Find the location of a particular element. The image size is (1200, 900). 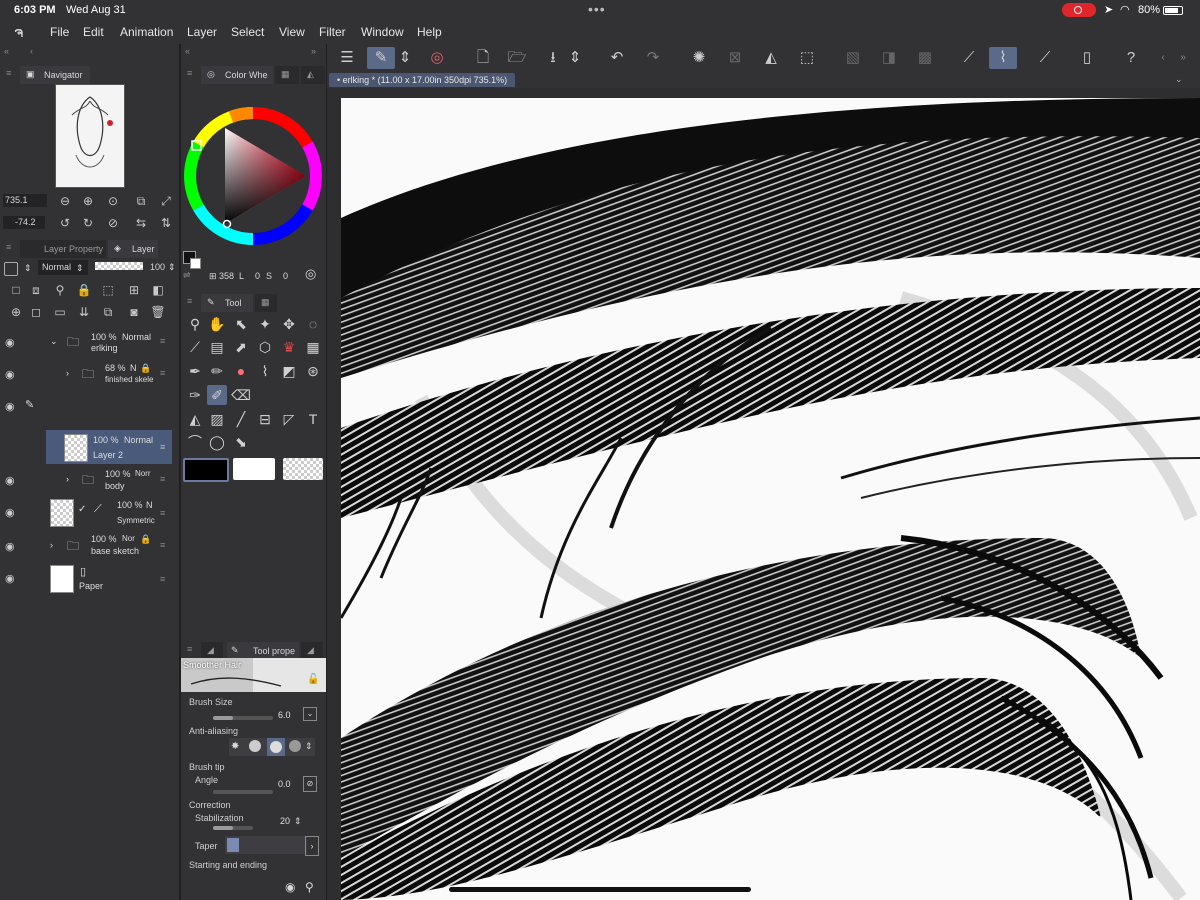

chevron-down-icon: ⌄ is located at coordinates (54, 341).